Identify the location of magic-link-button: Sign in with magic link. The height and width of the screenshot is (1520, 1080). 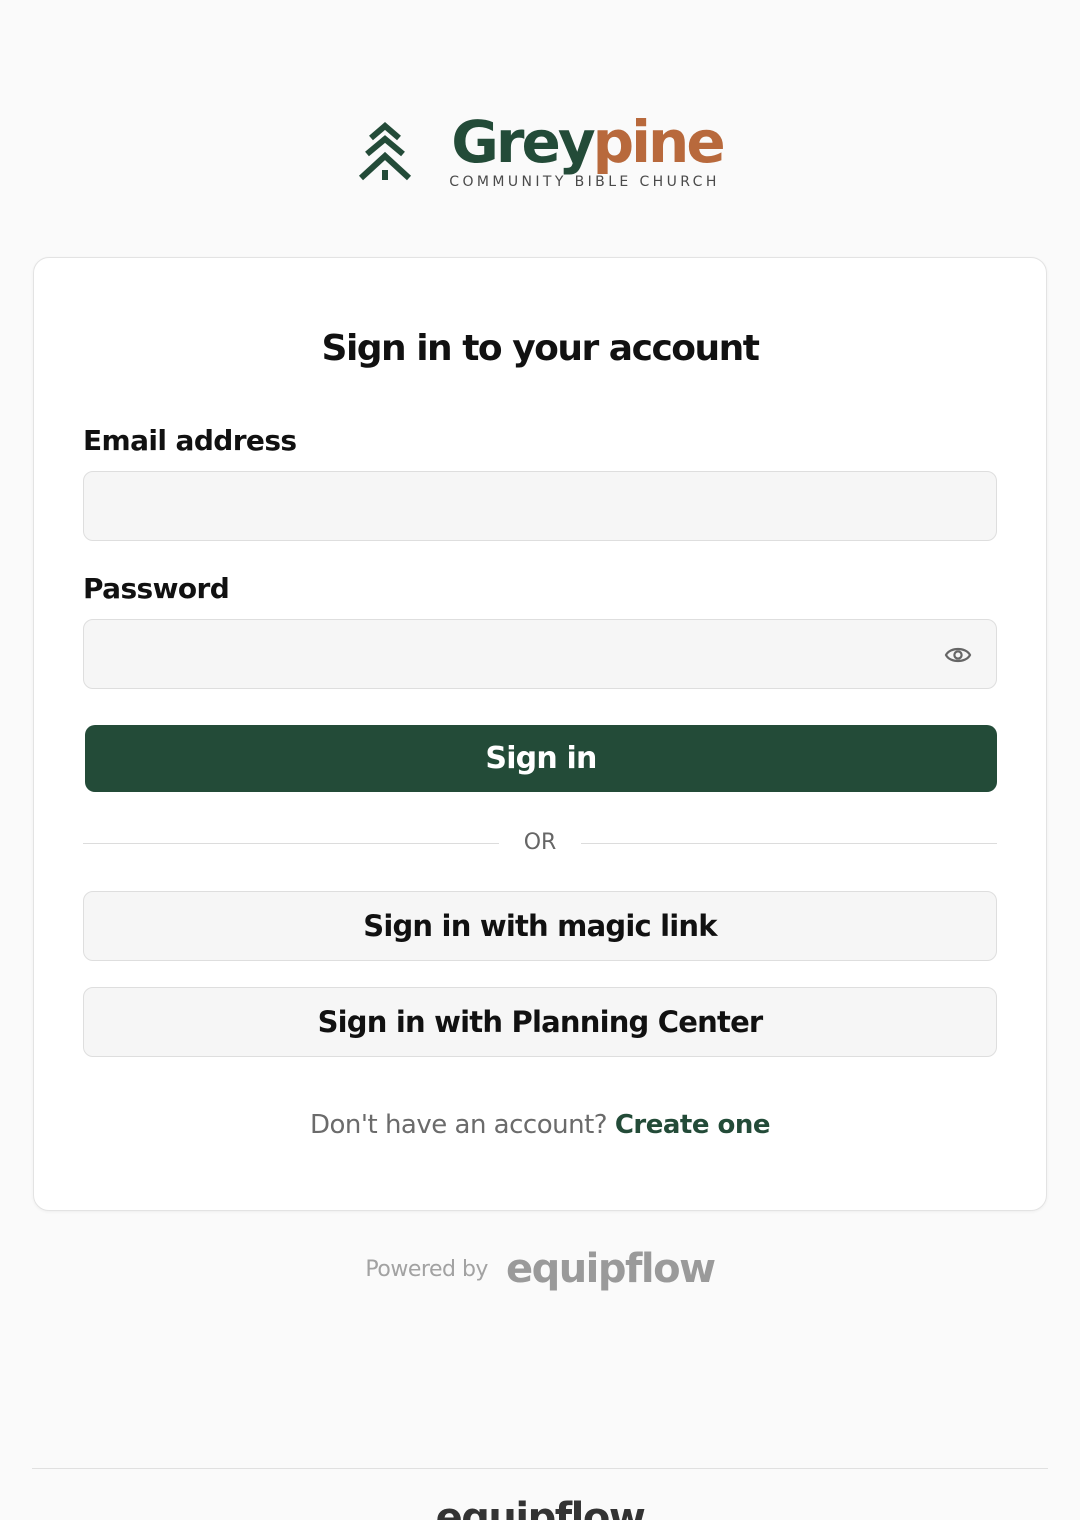
(540, 926).